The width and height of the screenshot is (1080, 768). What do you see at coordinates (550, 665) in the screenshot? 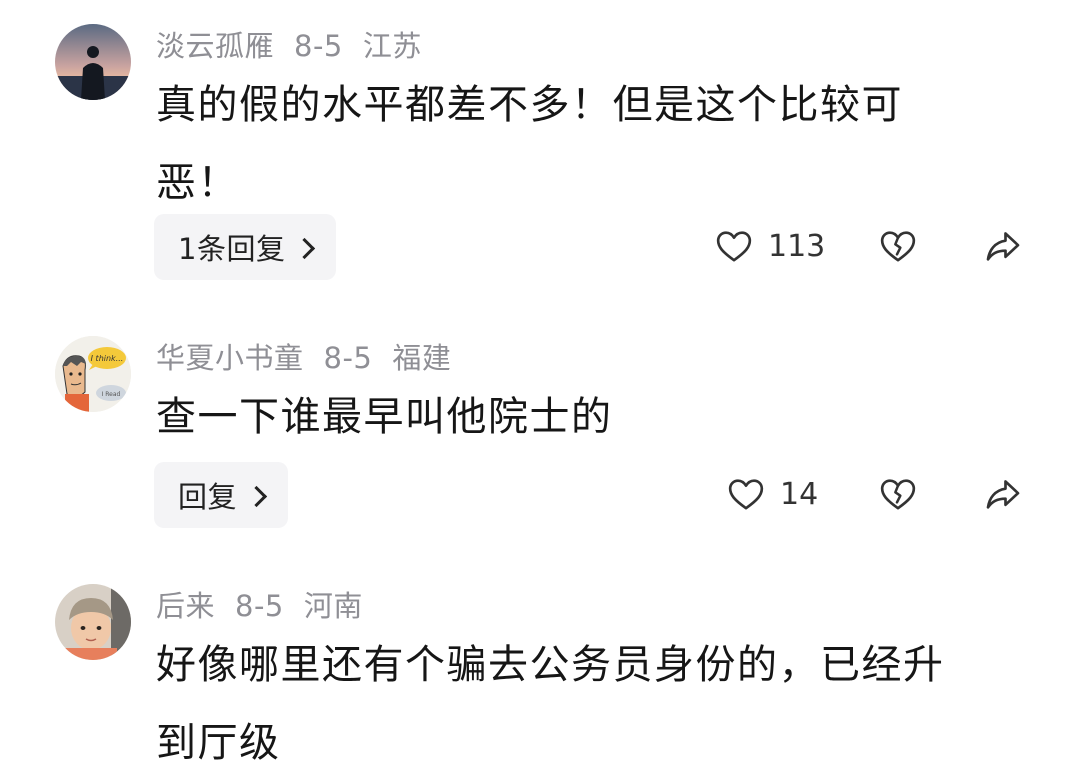
I see `comment-text-line: 好像哪里还有个骗去公务员身份的，已经升` at bounding box center [550, 665].